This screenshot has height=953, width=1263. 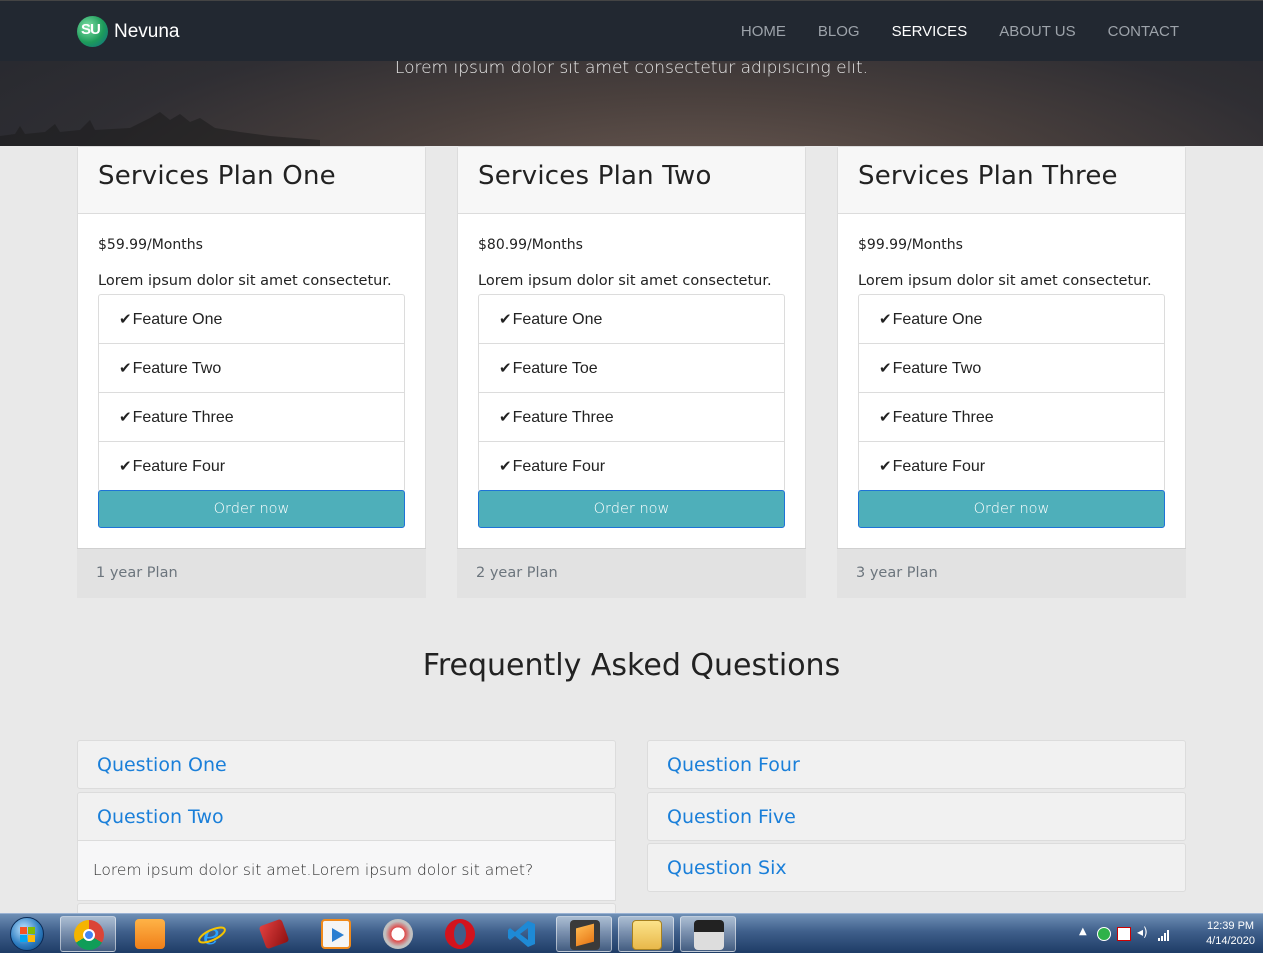 I want to click on nav-menu: HOME BLOG SERVICES ABOUT US CONTACT, so click(x=944, y=31).